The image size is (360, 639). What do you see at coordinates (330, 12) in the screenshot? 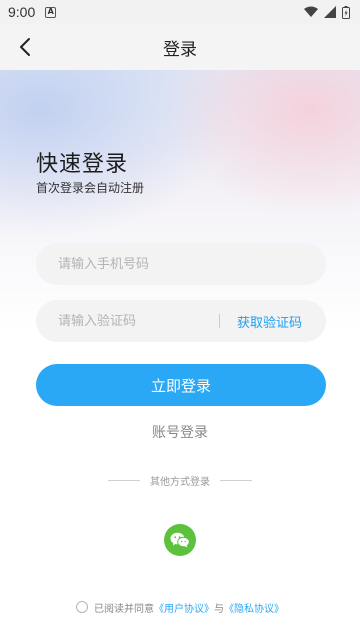
I see `signal-icon` at bounding box center [330, 12].